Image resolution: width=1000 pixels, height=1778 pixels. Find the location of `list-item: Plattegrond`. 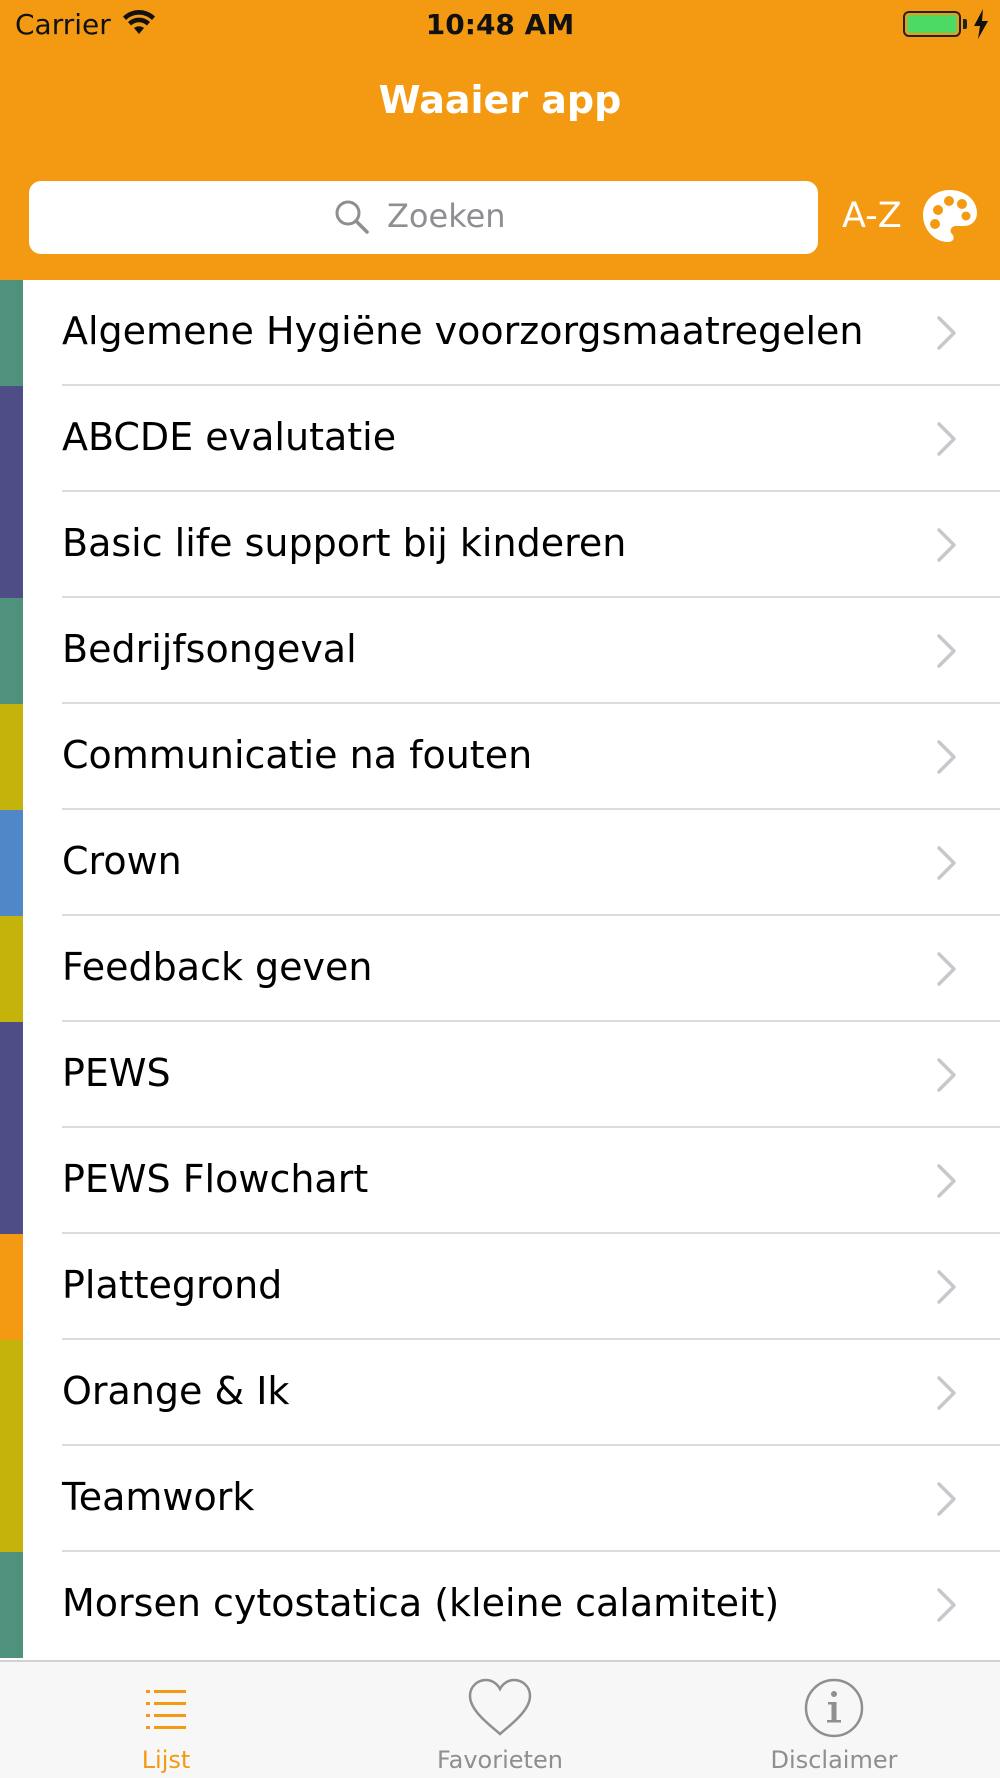

list-item: Plattegrond is located at coordinates (500, 1287).